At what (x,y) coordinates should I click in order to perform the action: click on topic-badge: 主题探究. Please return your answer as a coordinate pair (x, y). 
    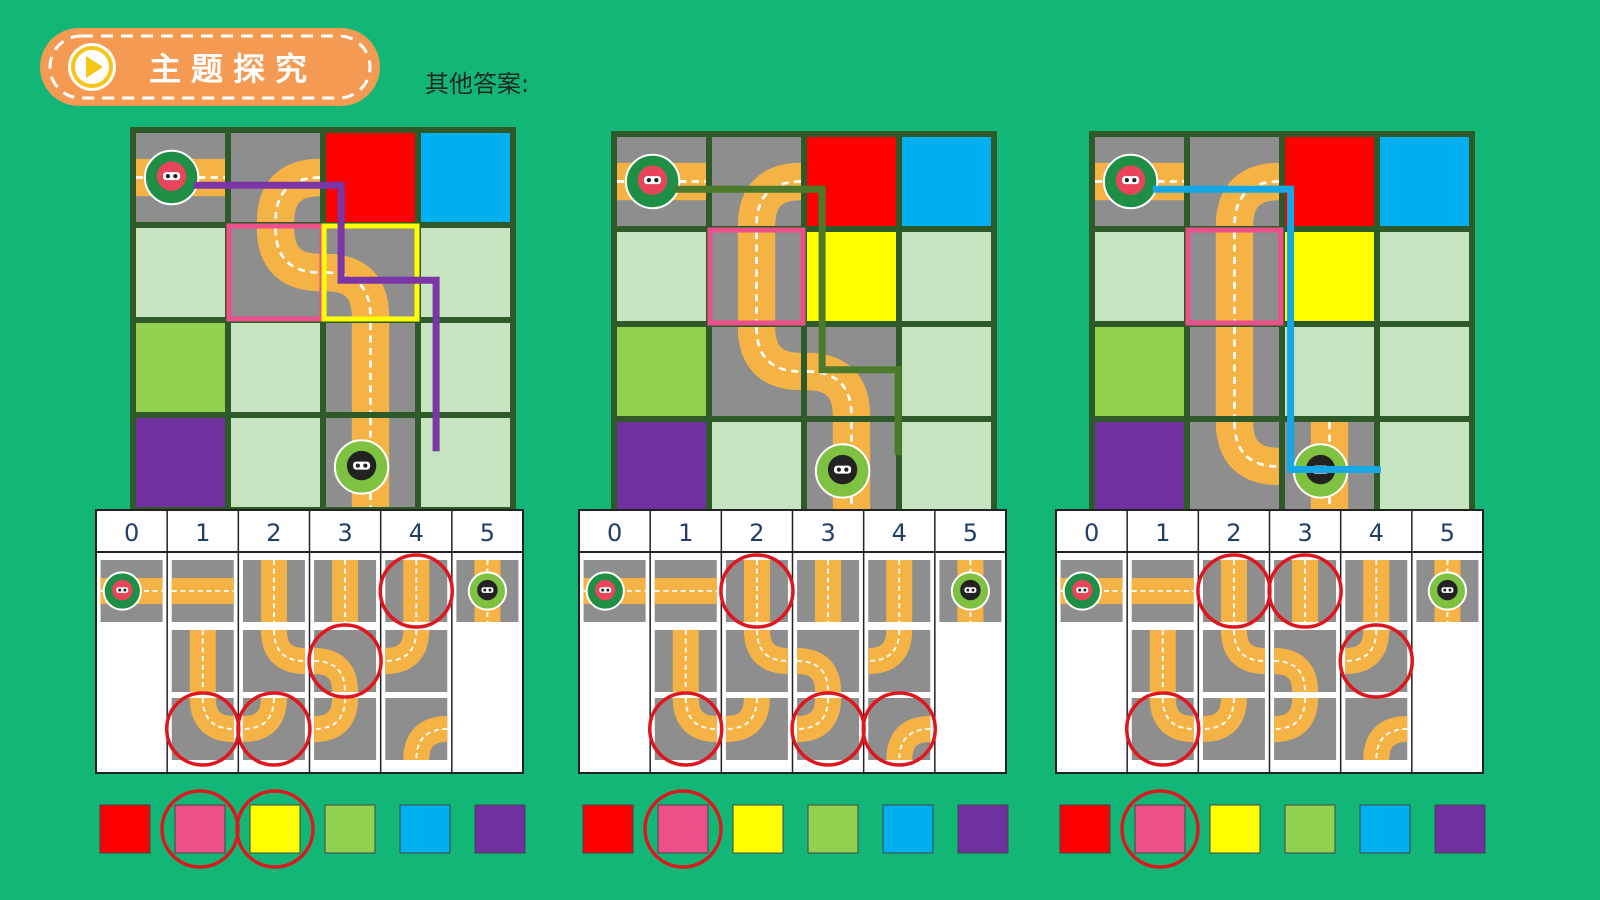
    Looking at the image, I should click on (210, 67).